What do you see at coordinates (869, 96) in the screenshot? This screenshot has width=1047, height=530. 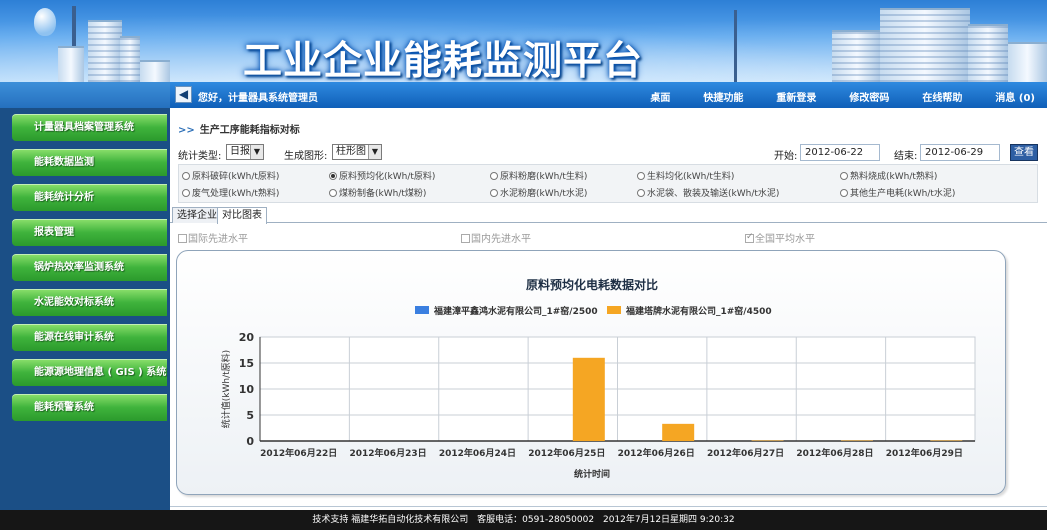 I see `nav-link-change-password: 修改密码` at bounding box center [869, 96].